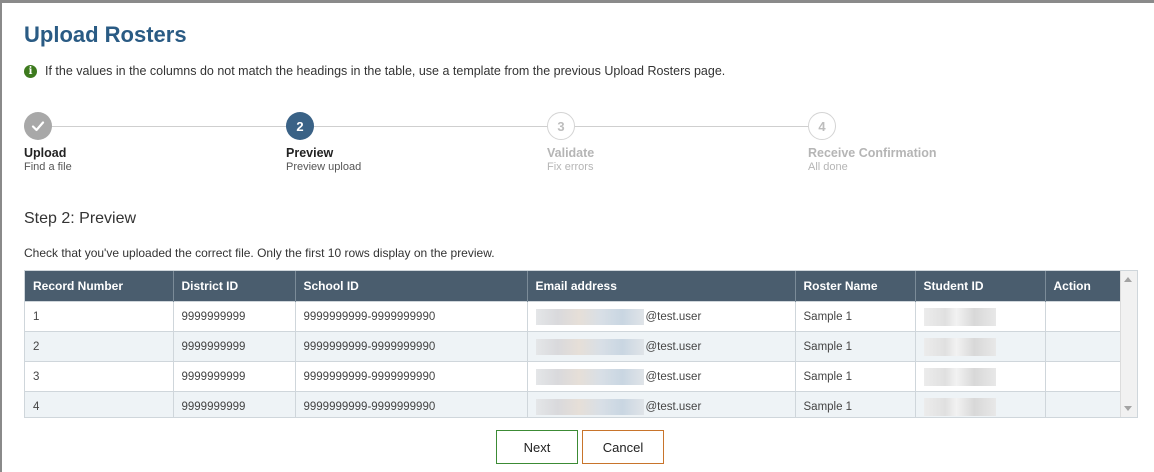 The height and width of the screenshot is (472, 1154). I want to click on table-scrollbar, so click(1128, 344).